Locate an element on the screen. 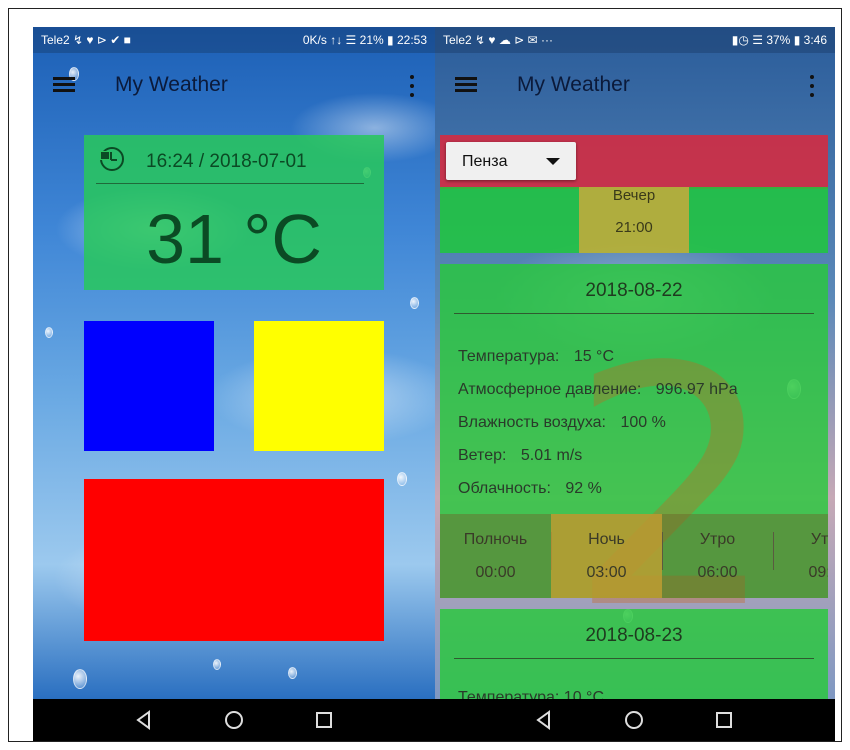 The height and width of the screenshot is (750, 850). status-left: Tele2 ↯ ♥ ☁ ⊳ ✉ ··· is located at coordinates (498, 40).